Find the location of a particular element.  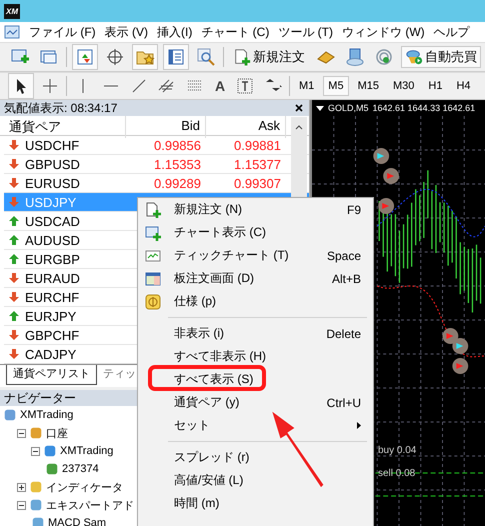

symbol-cell: EURGBP is located at coordinates (52, 259).